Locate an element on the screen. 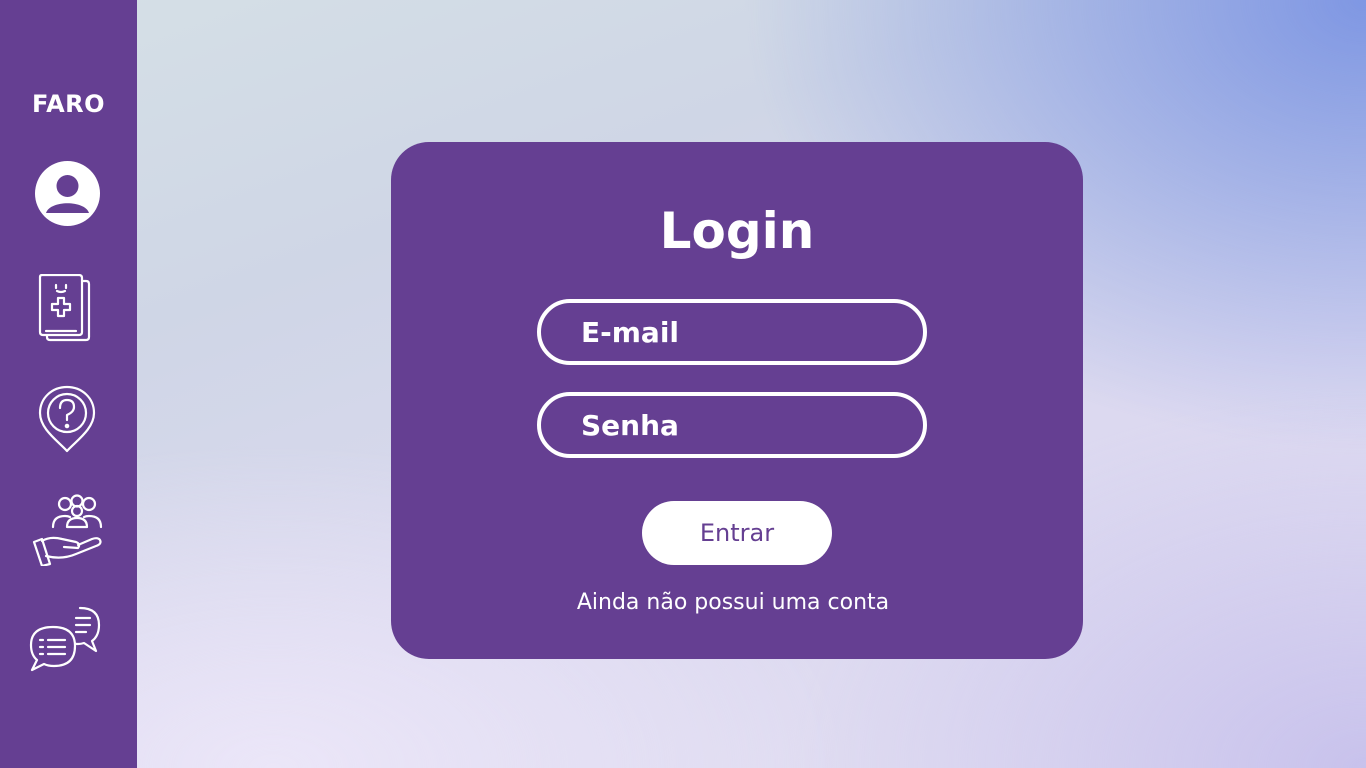 The height and width of the screenshot is (768, 1366). sidebar-item-community is located at coordinates (68, 530).